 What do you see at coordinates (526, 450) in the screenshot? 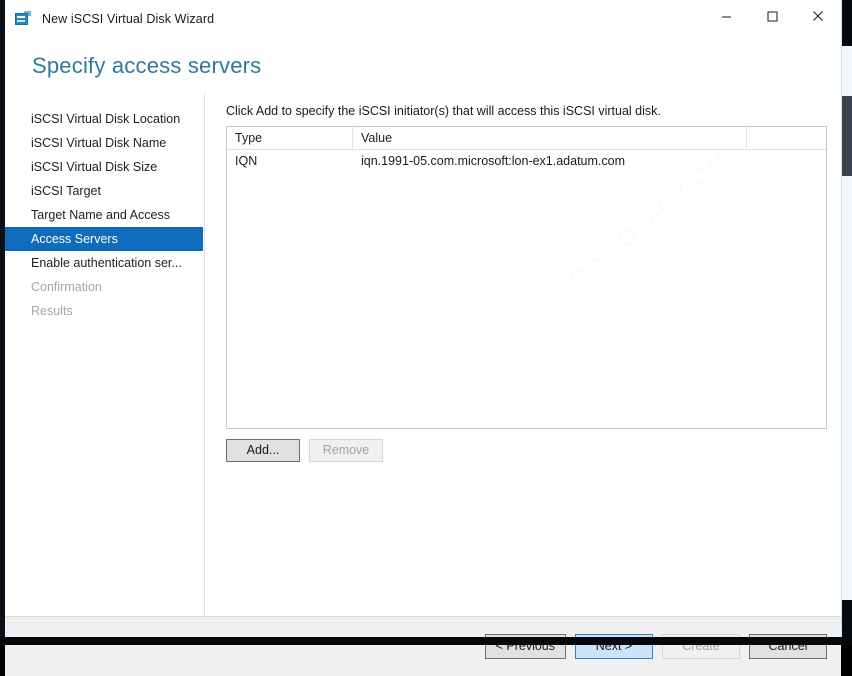
I see `list-action-buttons: Add... Remove` at bounding box center [526, 450].